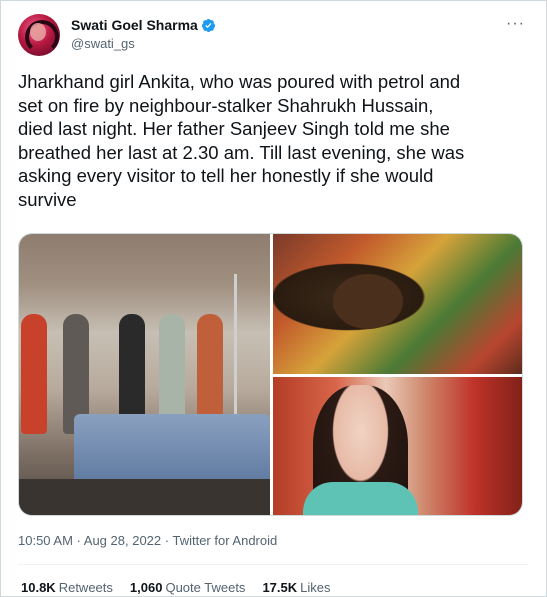 This screenshot has width=547, height=597. Describe the element at coordinates (273, 564) in the screenshot. I see `divider` at that location.